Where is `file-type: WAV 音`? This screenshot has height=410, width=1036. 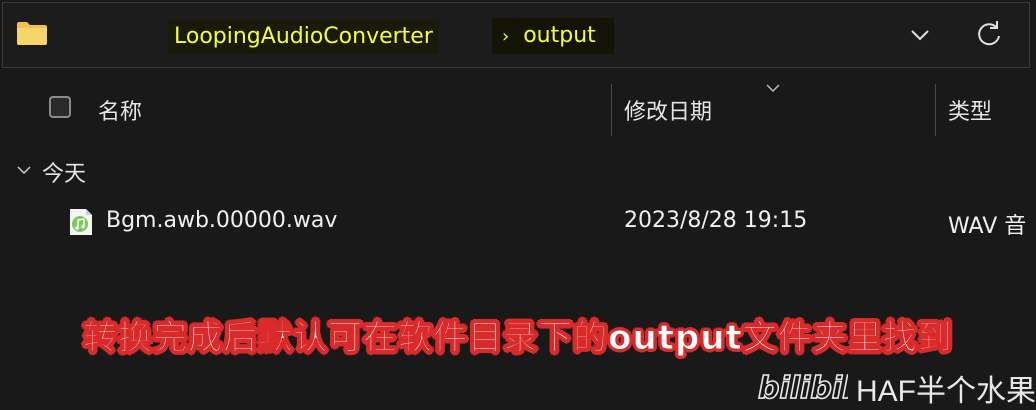
file-type: WAV 音 is located at coordinates (987, 226).